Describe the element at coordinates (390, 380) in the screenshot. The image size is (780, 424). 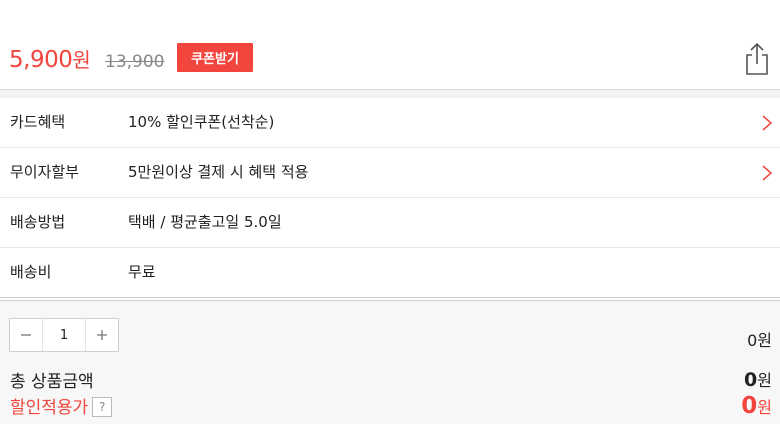
I see `total-price-row: 총 상품금액 0원` at that location.